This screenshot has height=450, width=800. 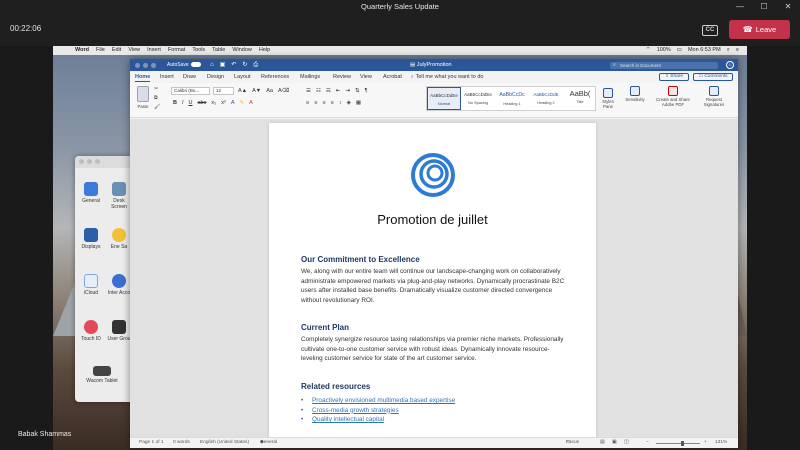 What do you see at coordinates (713, 77) in the screenshot?
I see `comments-button: ▭ Comments` at bounding box center [713, 77].